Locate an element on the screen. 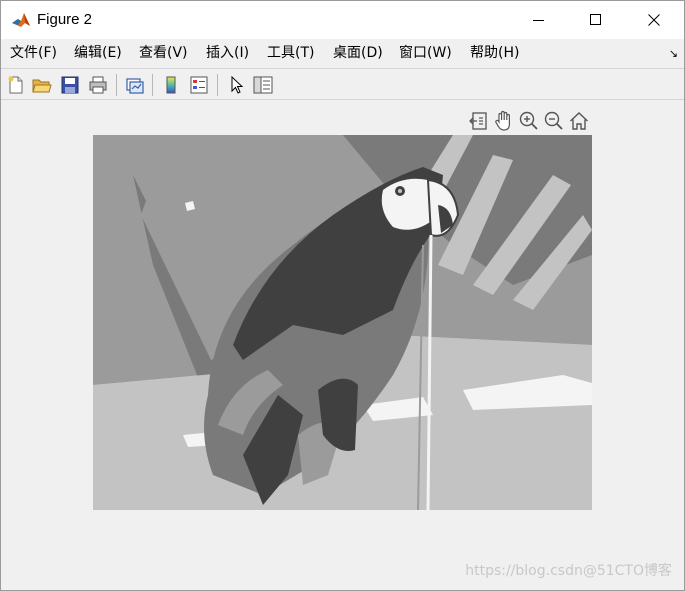  property-inspector-icon is located at coordinates (263, 85).